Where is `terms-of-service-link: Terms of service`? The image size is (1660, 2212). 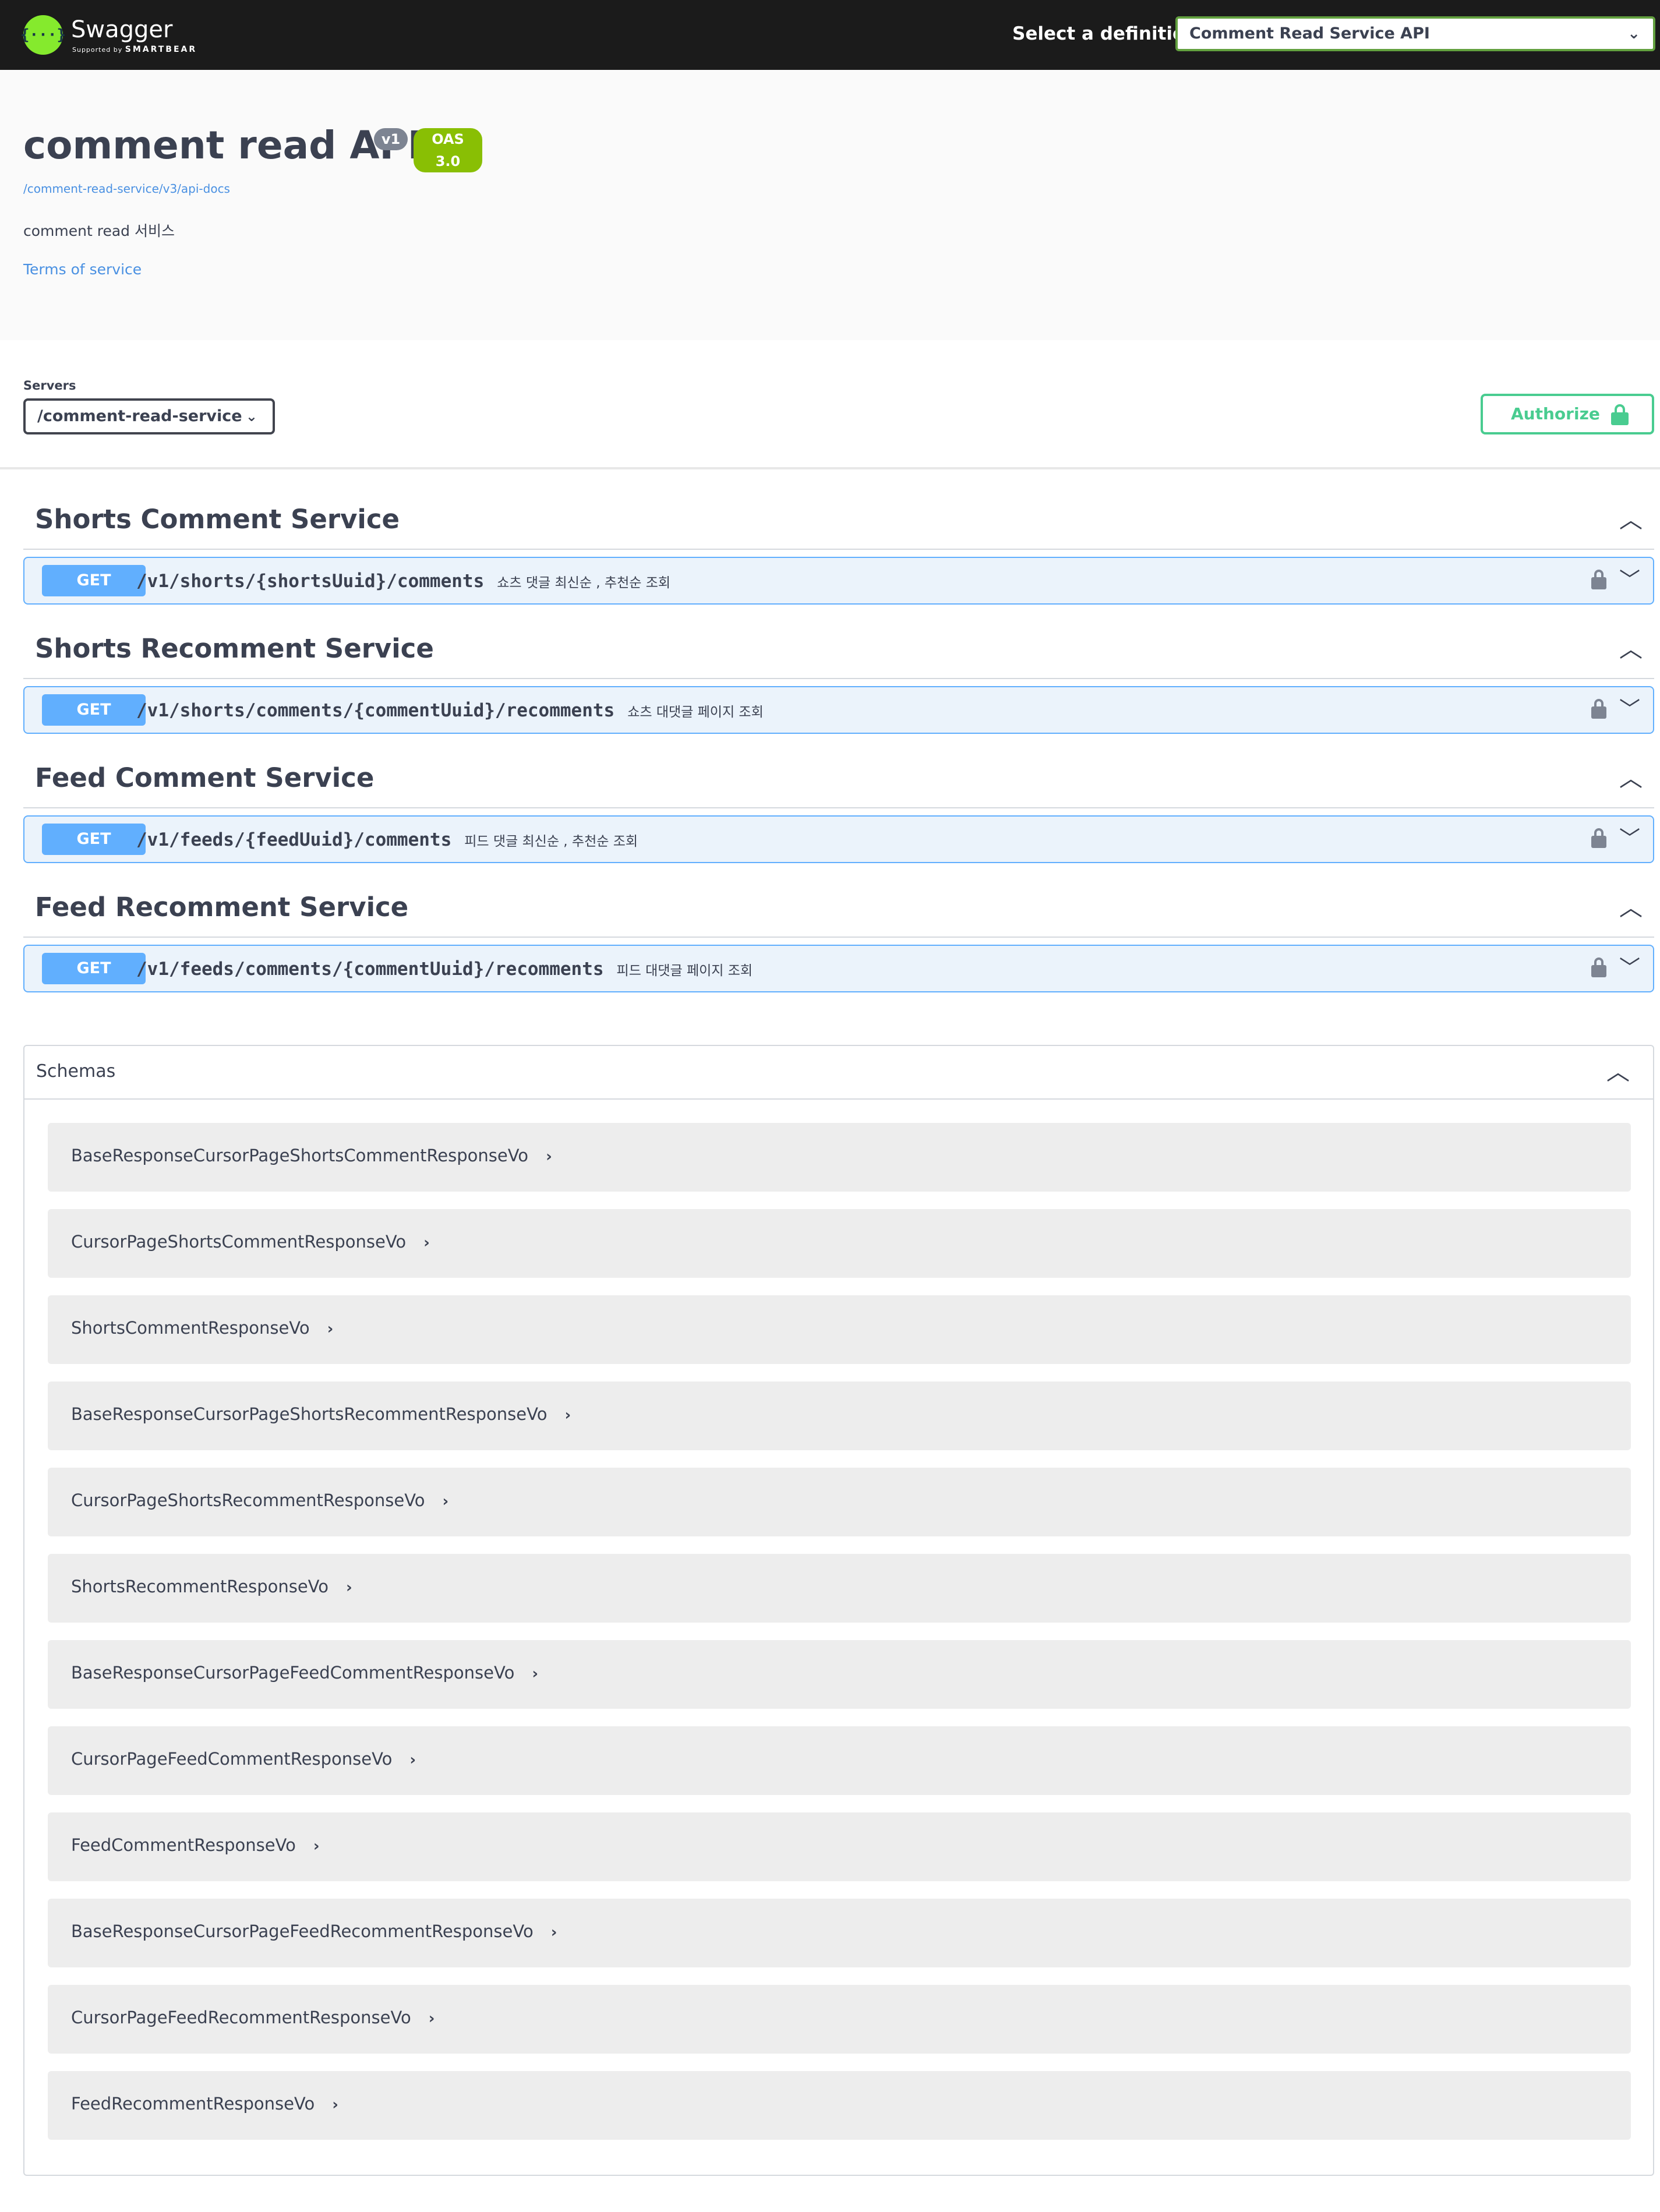
terms-of-service-link: Terms of service is located at coordinates (83, 270).